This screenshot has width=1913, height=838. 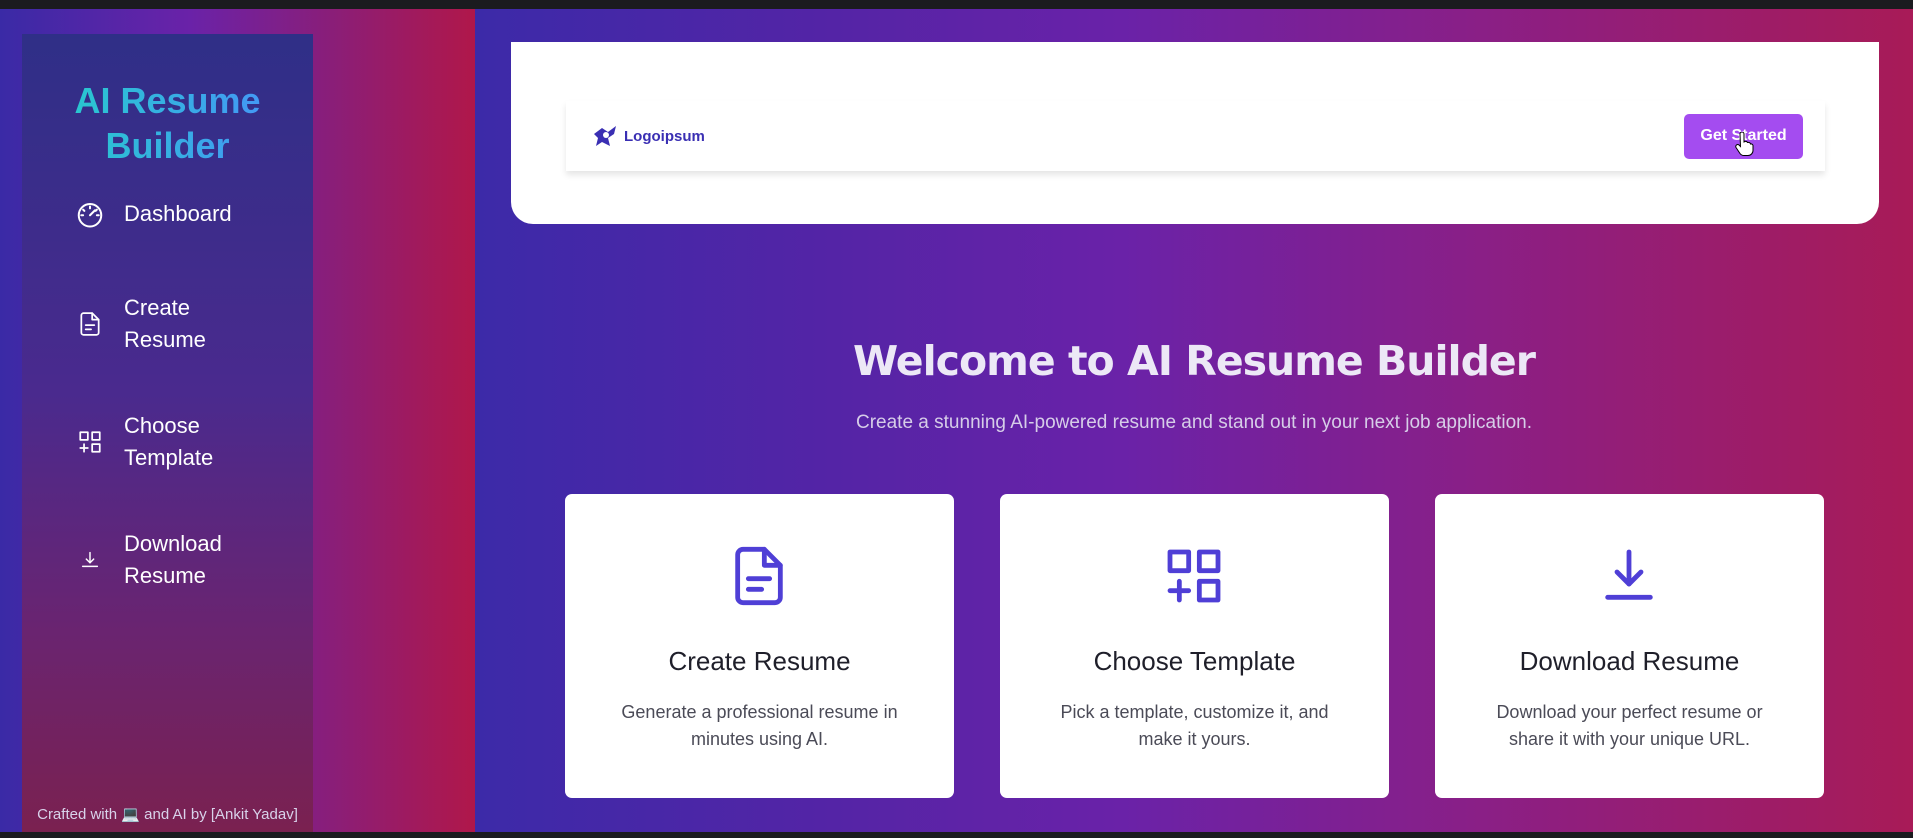 What do you see at coordinates (173, 559) in the screenshot?
I see `sidebar-item-label: Download Resume` at bounding box center [173, 559].